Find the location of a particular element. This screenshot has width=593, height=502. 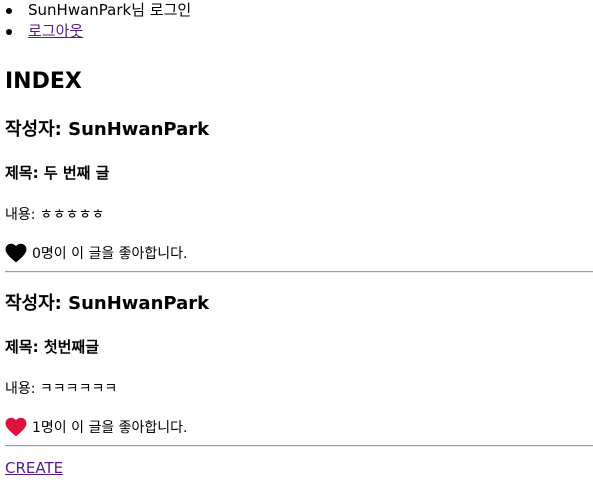

logout-link: 로그아웃 is located at coordinates (55, 31).